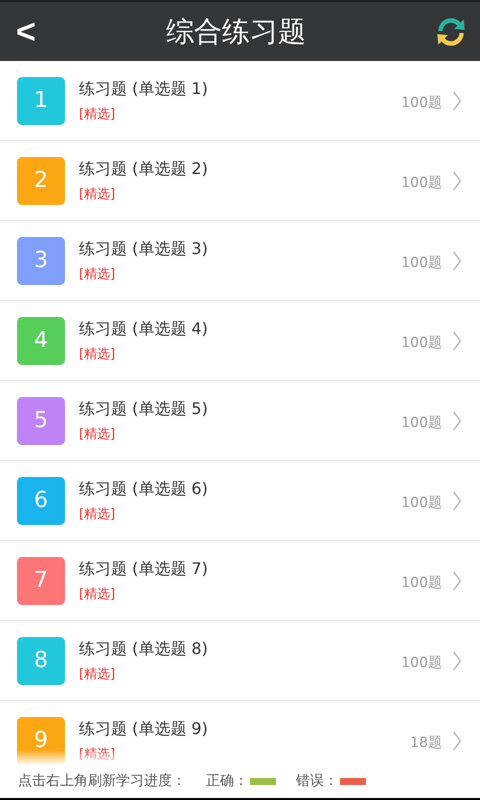 Image resolution: width=480 pixels, height=800 pixels. Describe the element at coordinates (227, 781) in the screenshot. I see `legend-label: 正确：` at that location.